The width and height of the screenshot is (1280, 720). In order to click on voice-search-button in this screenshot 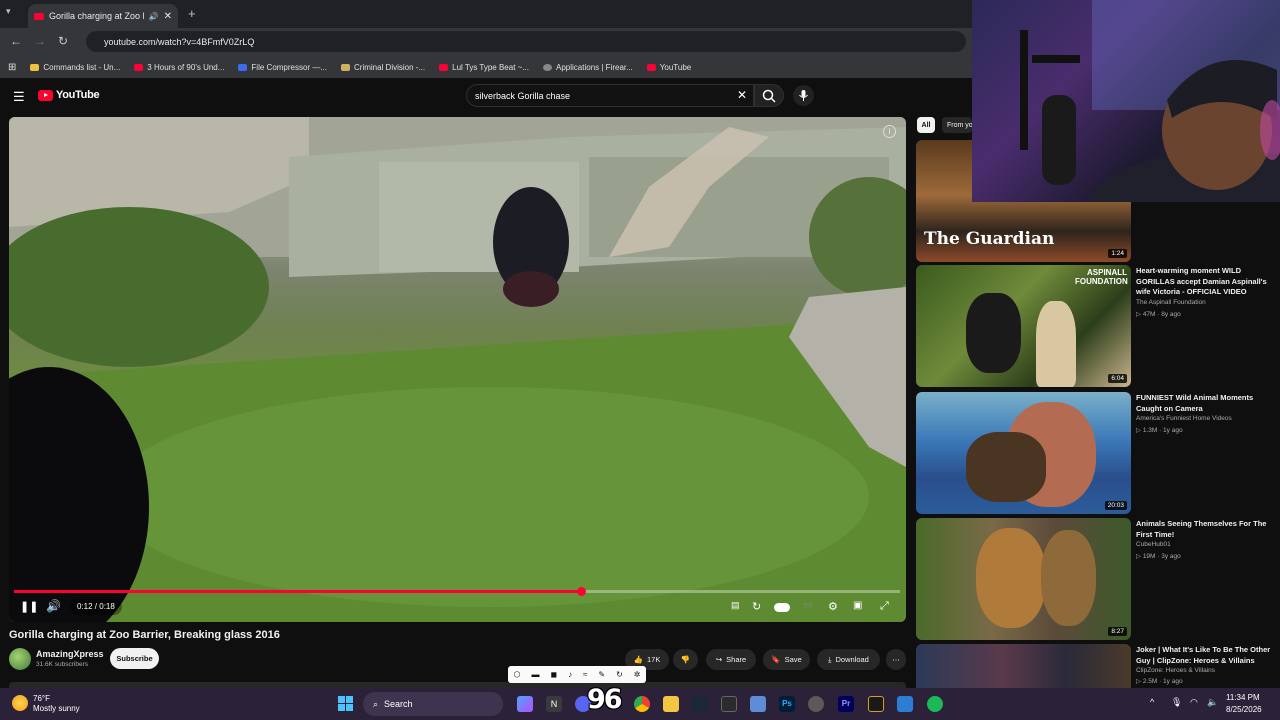, I will do `click(803, 95)`.